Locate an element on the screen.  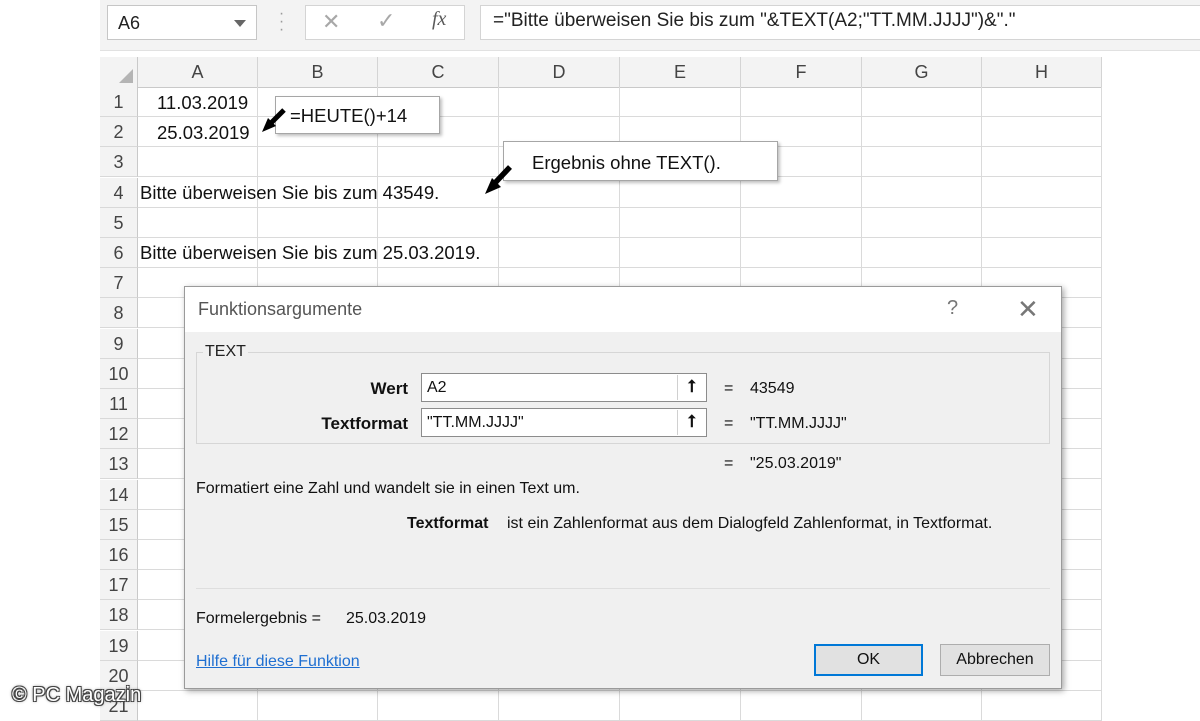
help-icon: ? is located at coordinates (952, 308).